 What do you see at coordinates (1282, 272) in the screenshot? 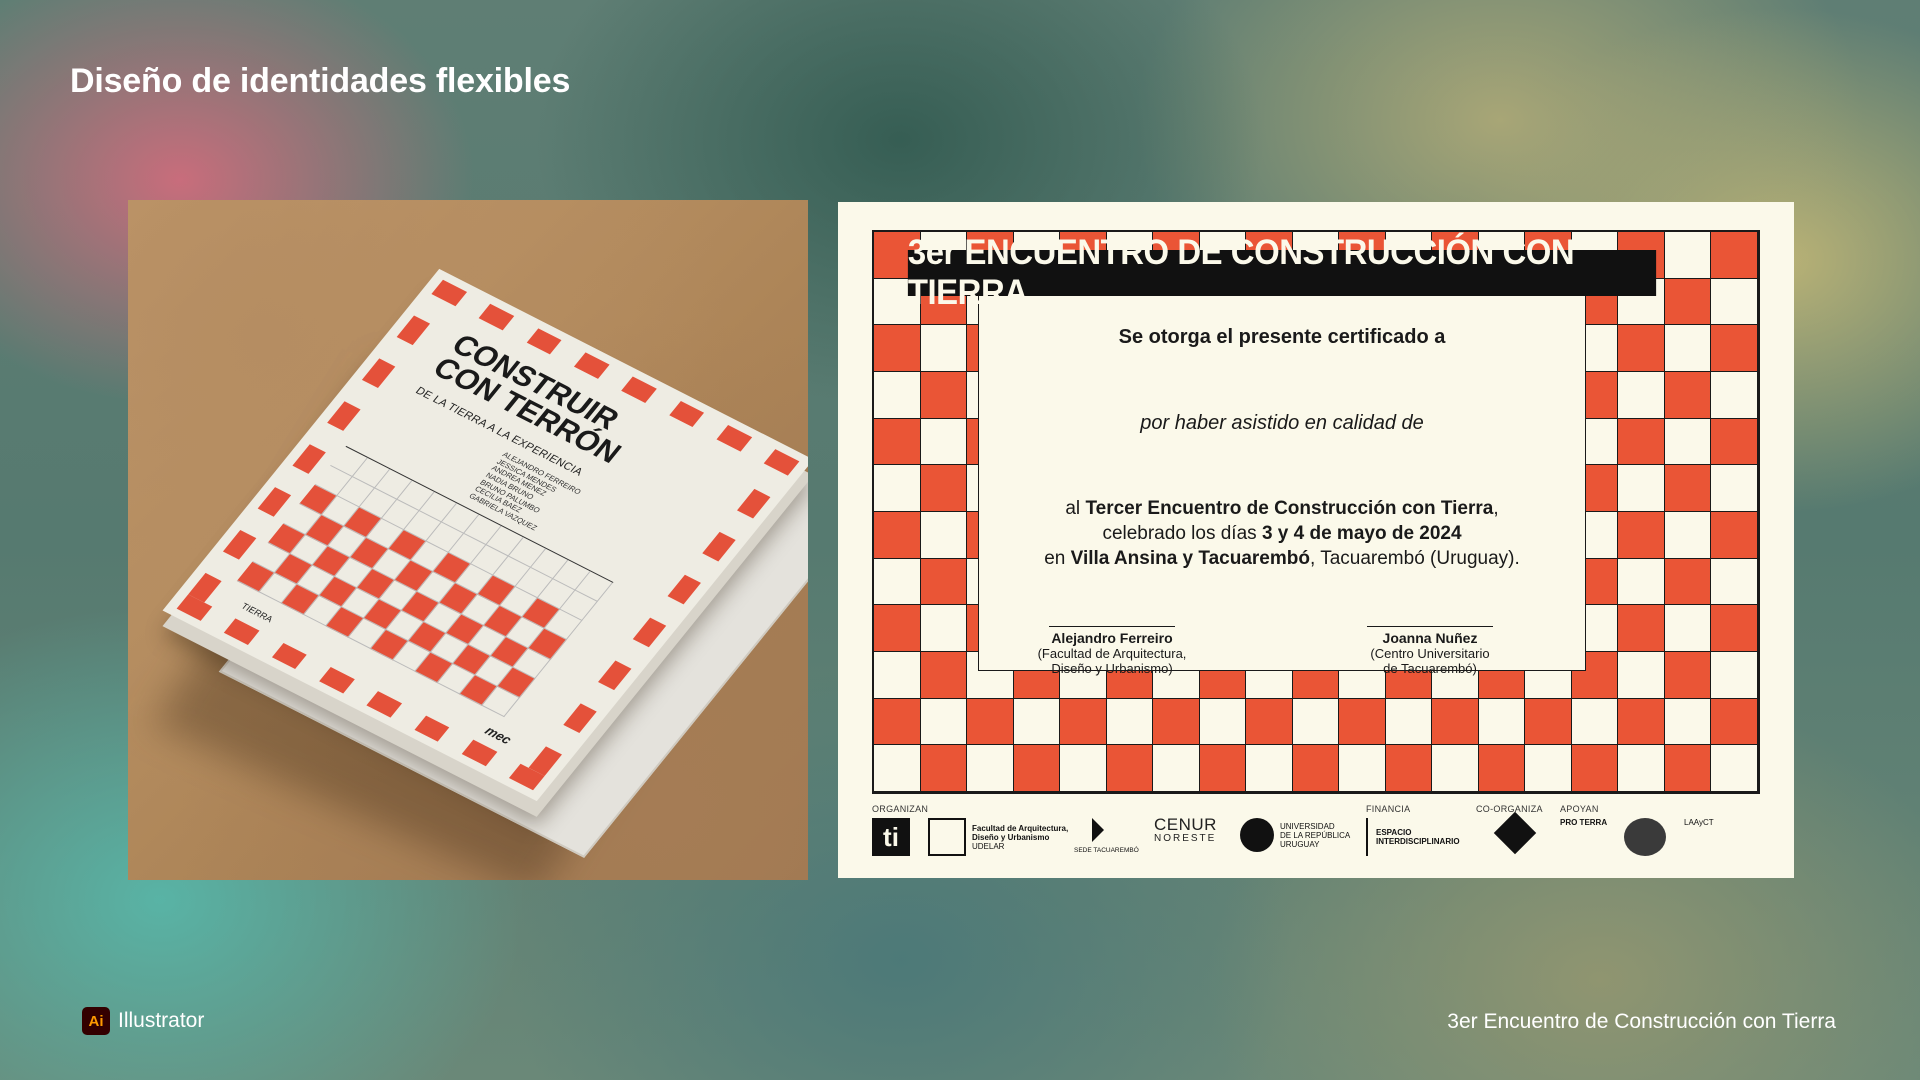
I see `certificate-banner: 3er ENCUENTRO DE CONSTRUCCIÓN CON TIERRA` at bounding box center [1282, 272].